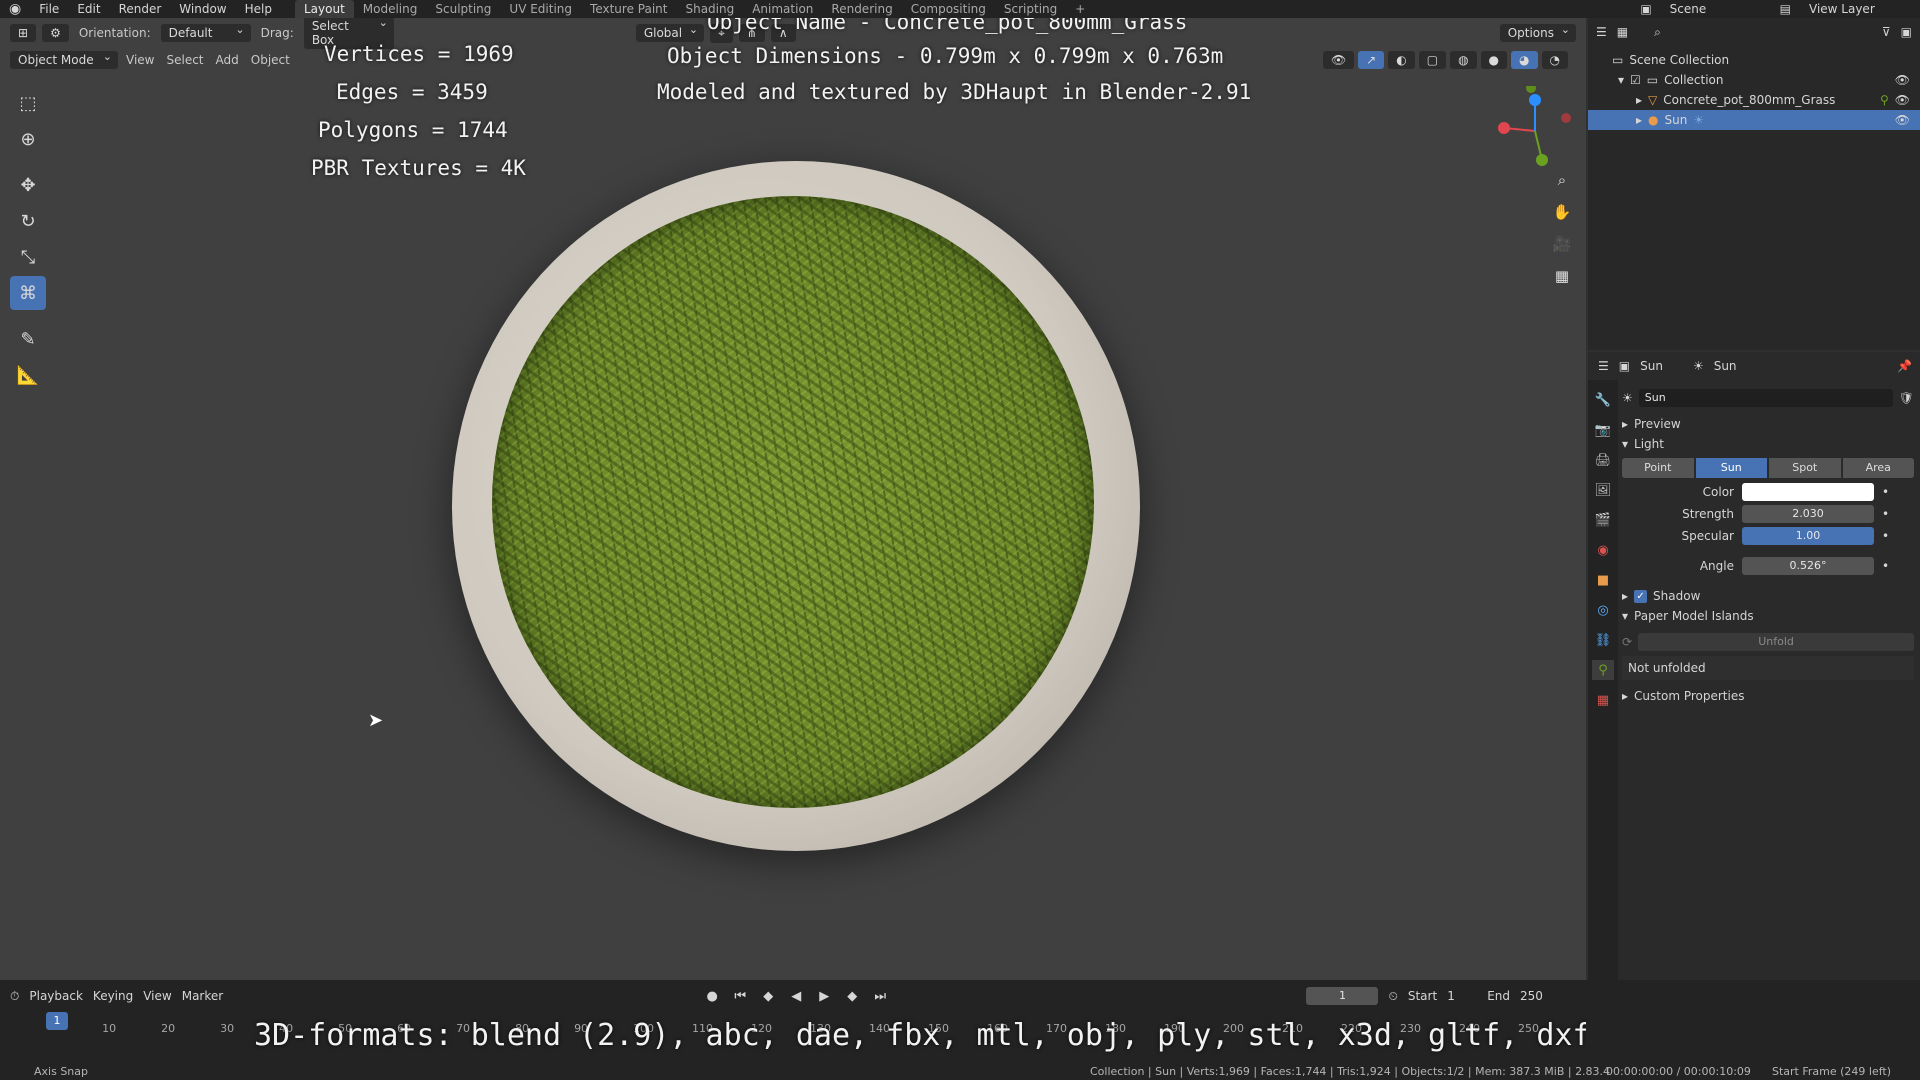 The image size is (1920, 1080). I want to click on xray-icon: ▢, so click(1432, 60).